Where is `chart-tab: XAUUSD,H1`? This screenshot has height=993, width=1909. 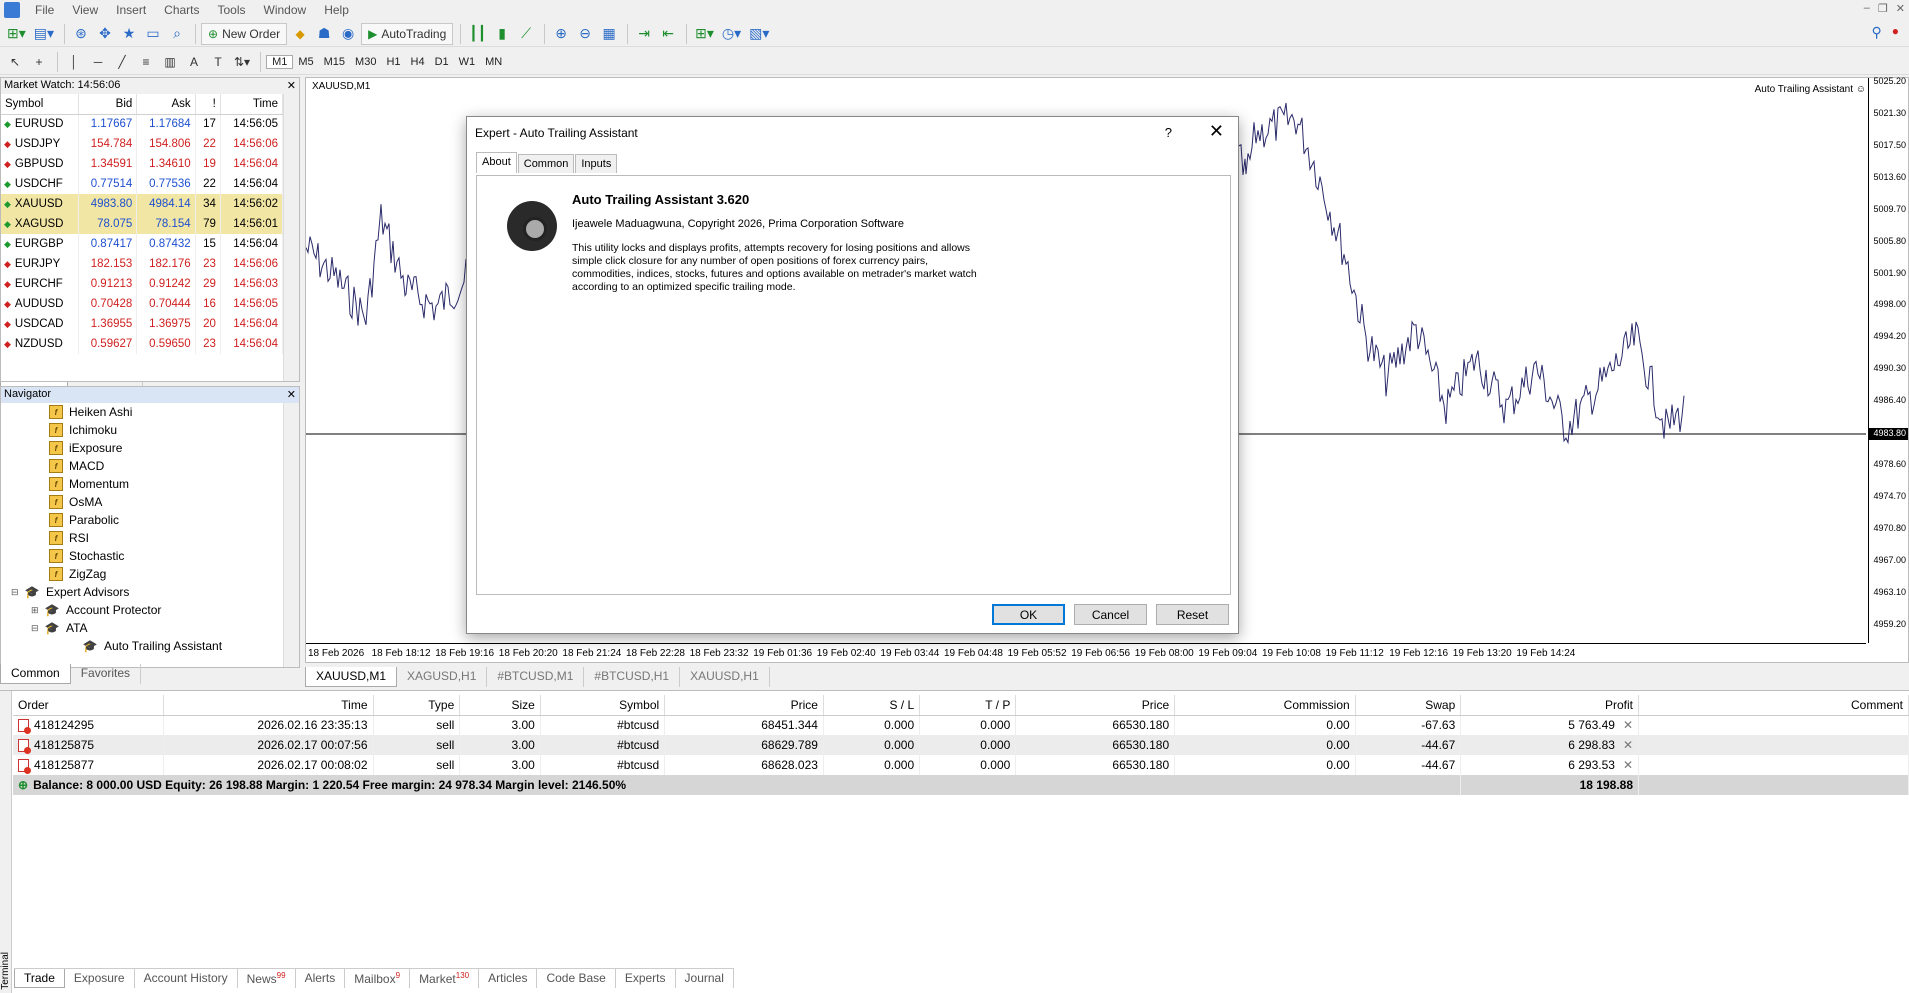
chart-tab: XAUUSD,H1 is located at coordinates (725, 677).